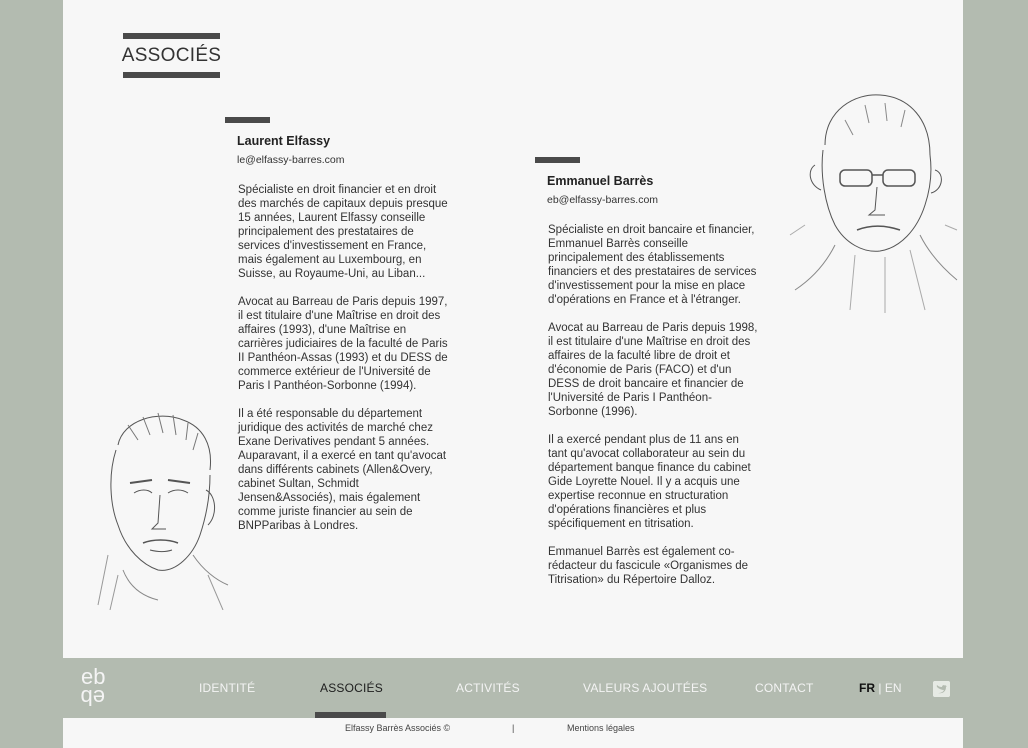 This screenshot has width=1028, height=748. What do you see at coordinates (653, 200) in the screenshot?
I see `partner-2-email: eb@elfassy-barres.com` at bounding box center [653, 200].